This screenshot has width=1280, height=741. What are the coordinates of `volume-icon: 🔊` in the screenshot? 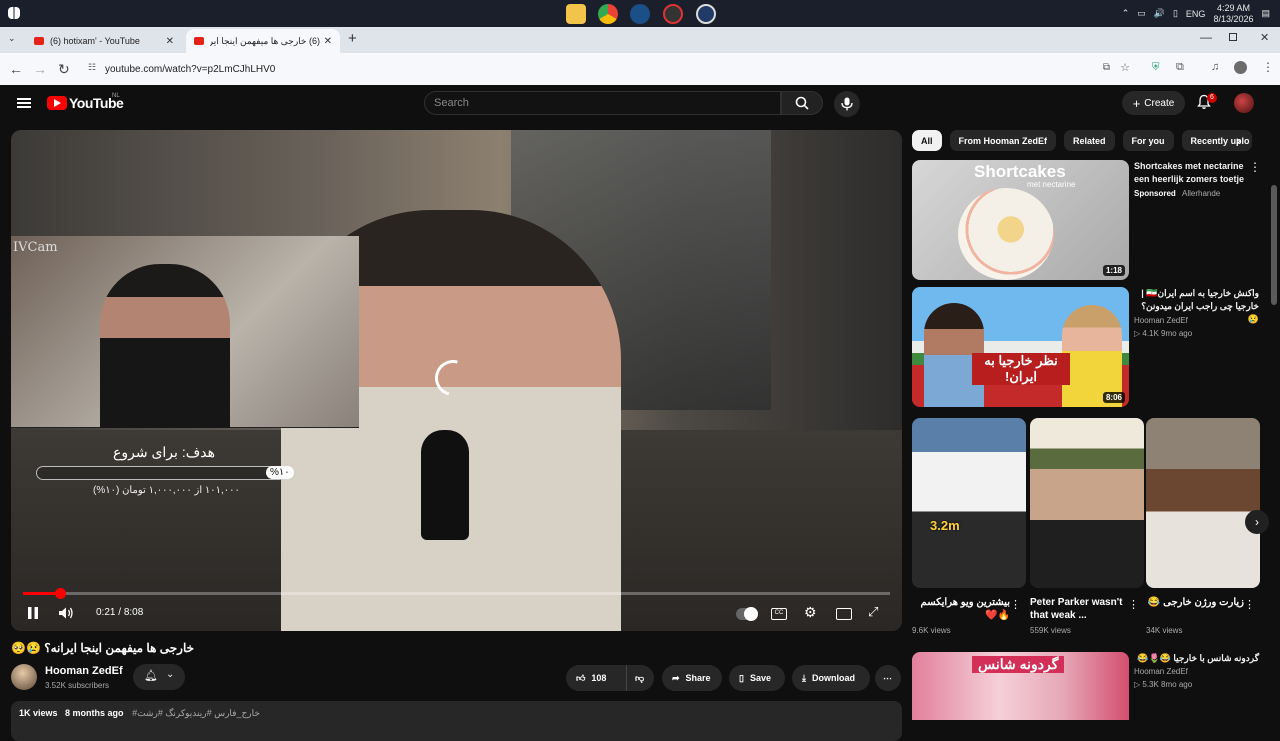 It's located at (1159, 13).